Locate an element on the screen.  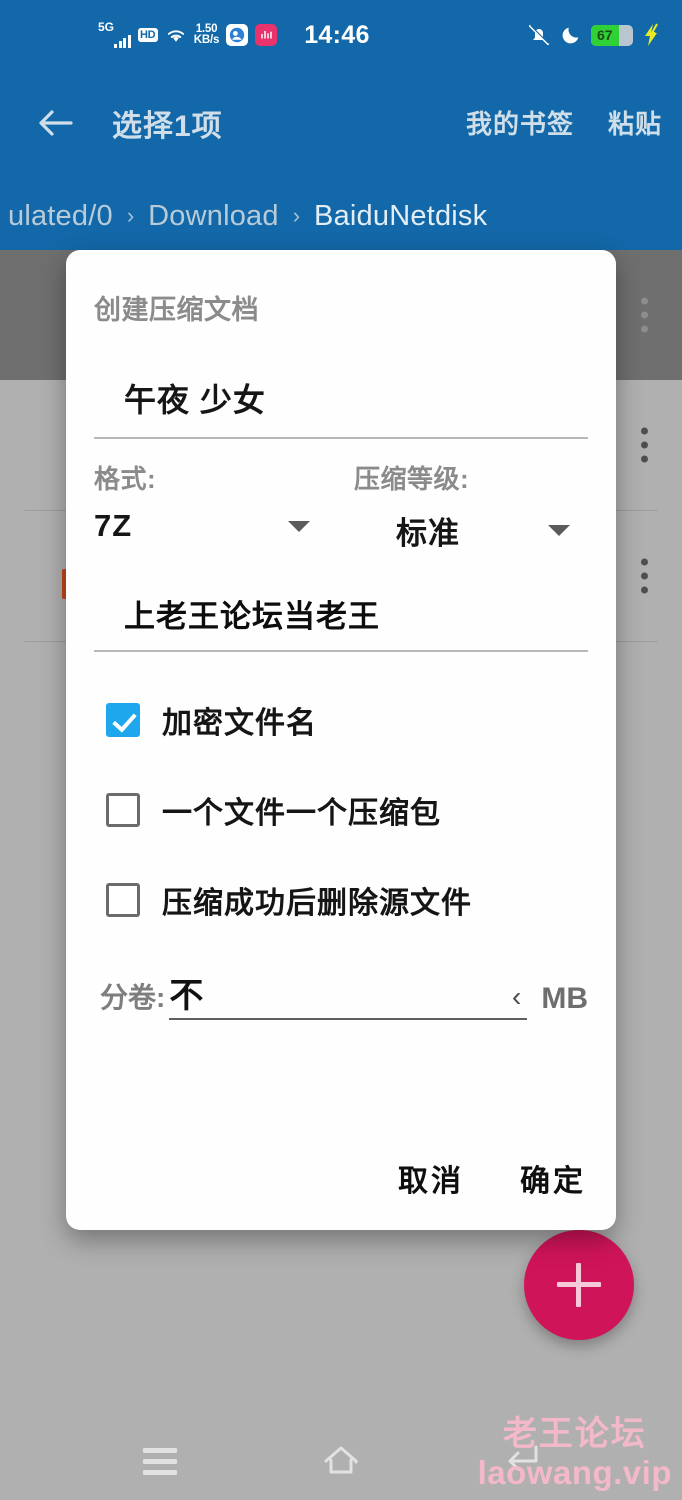
hamburger-menu-icon is located at coordinates (160, 1461).